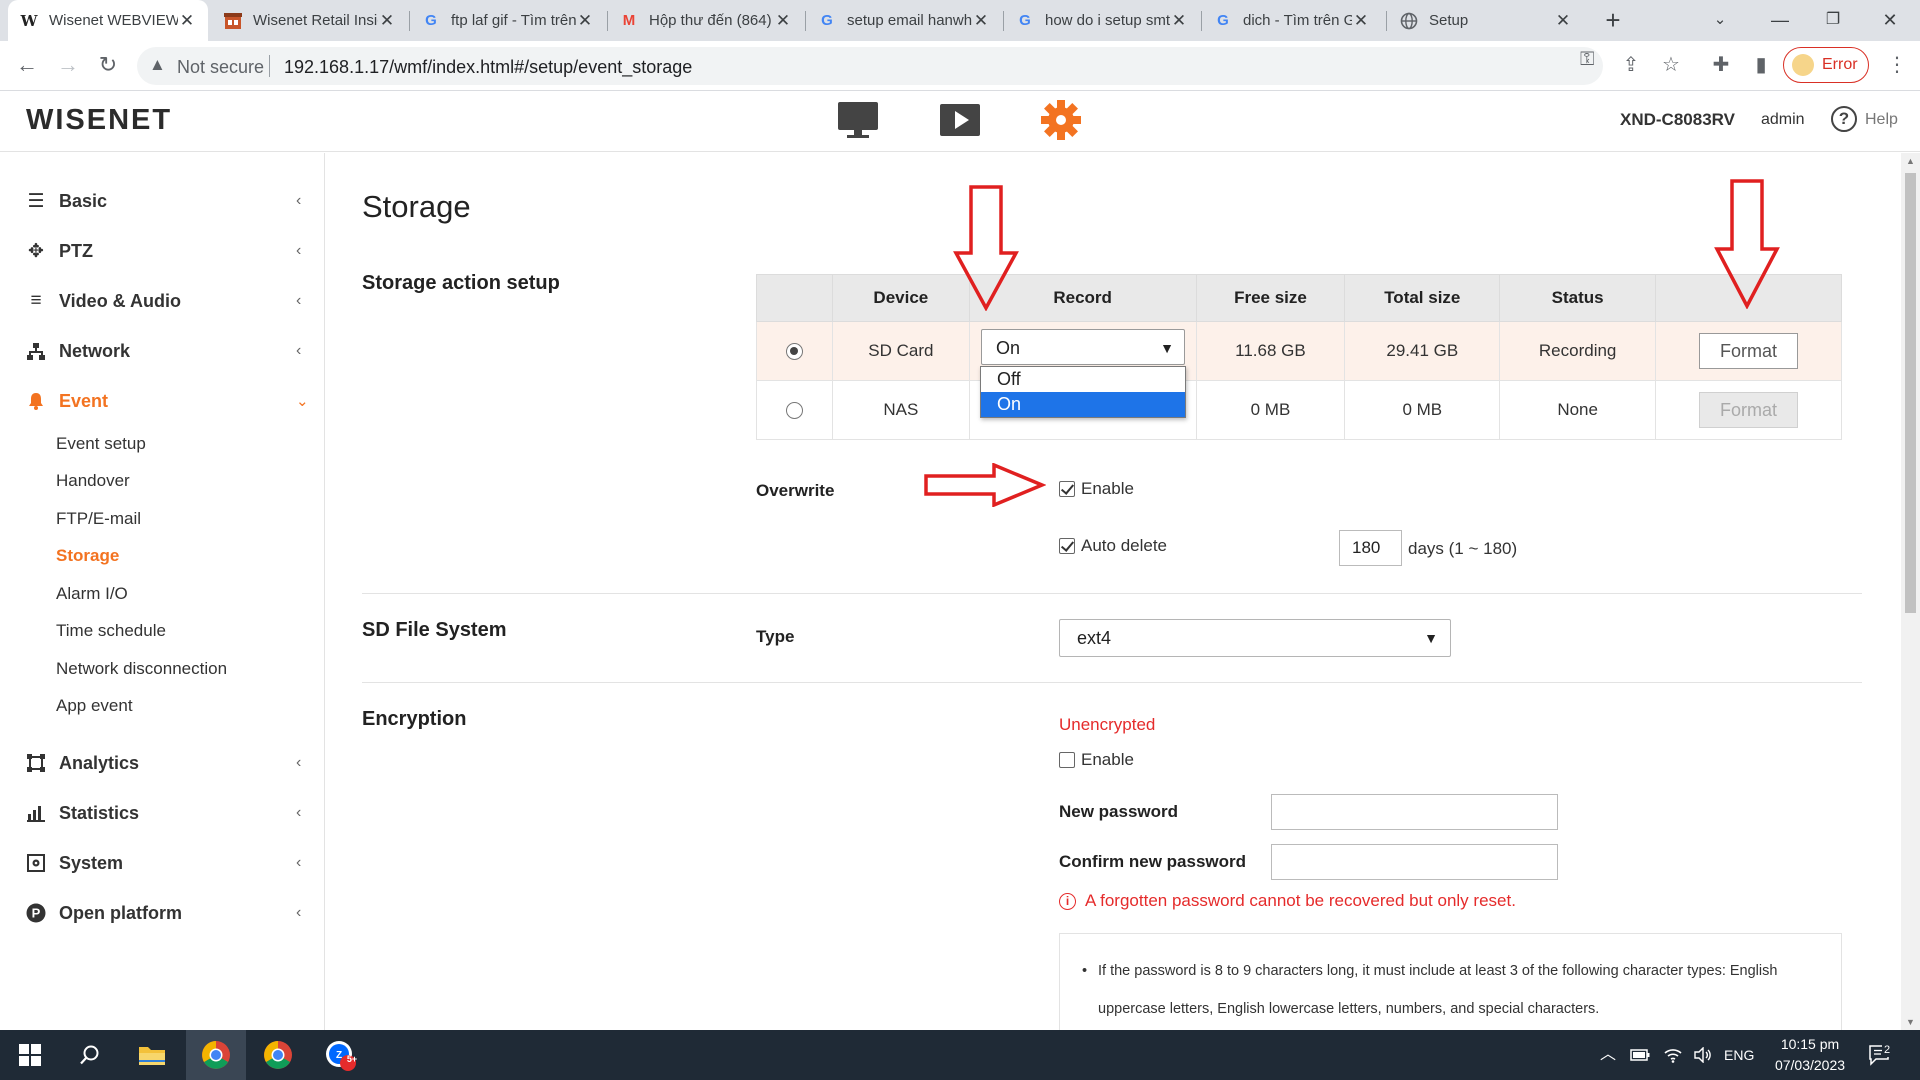 The image size is (1920, 1080). I want to click on submenu-handover: Handover, so click(93, 481).